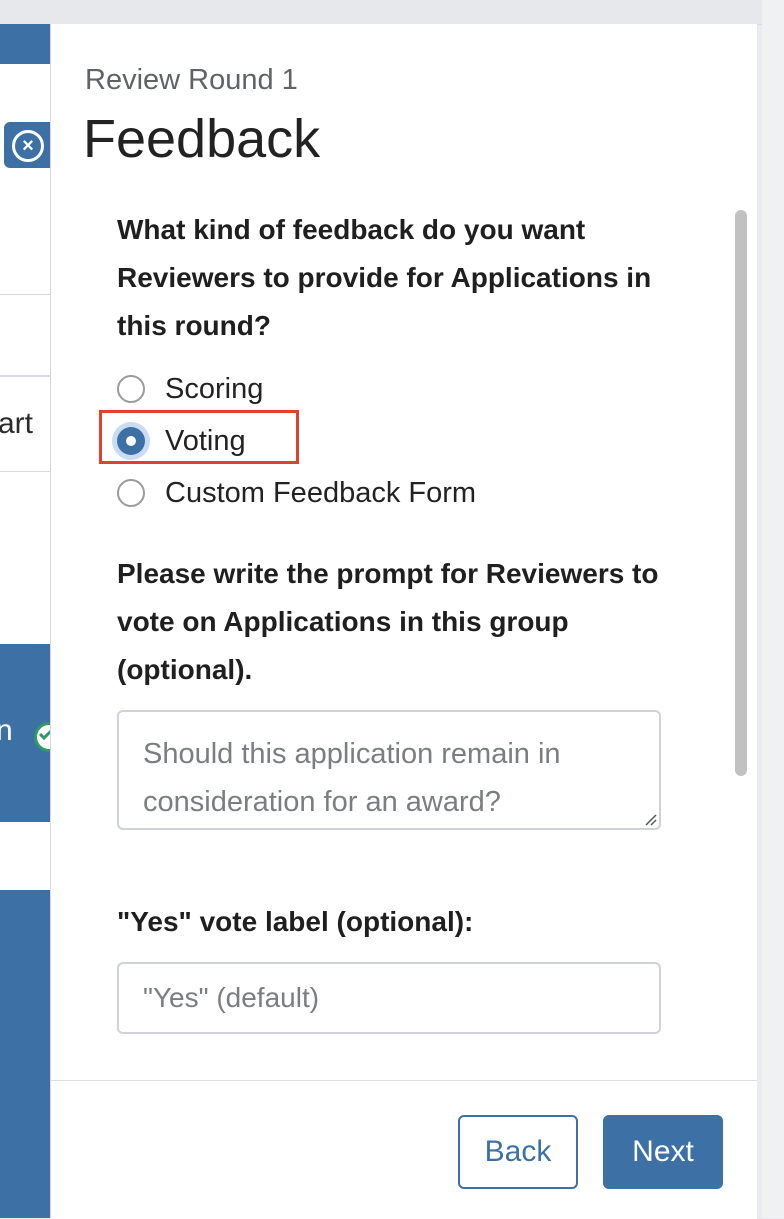 The image size is (784, 1219). What do you see at coordinates (202, 139) in the screenshot?
I see `panel-title: Feedback` at bounding box center [202, 139].